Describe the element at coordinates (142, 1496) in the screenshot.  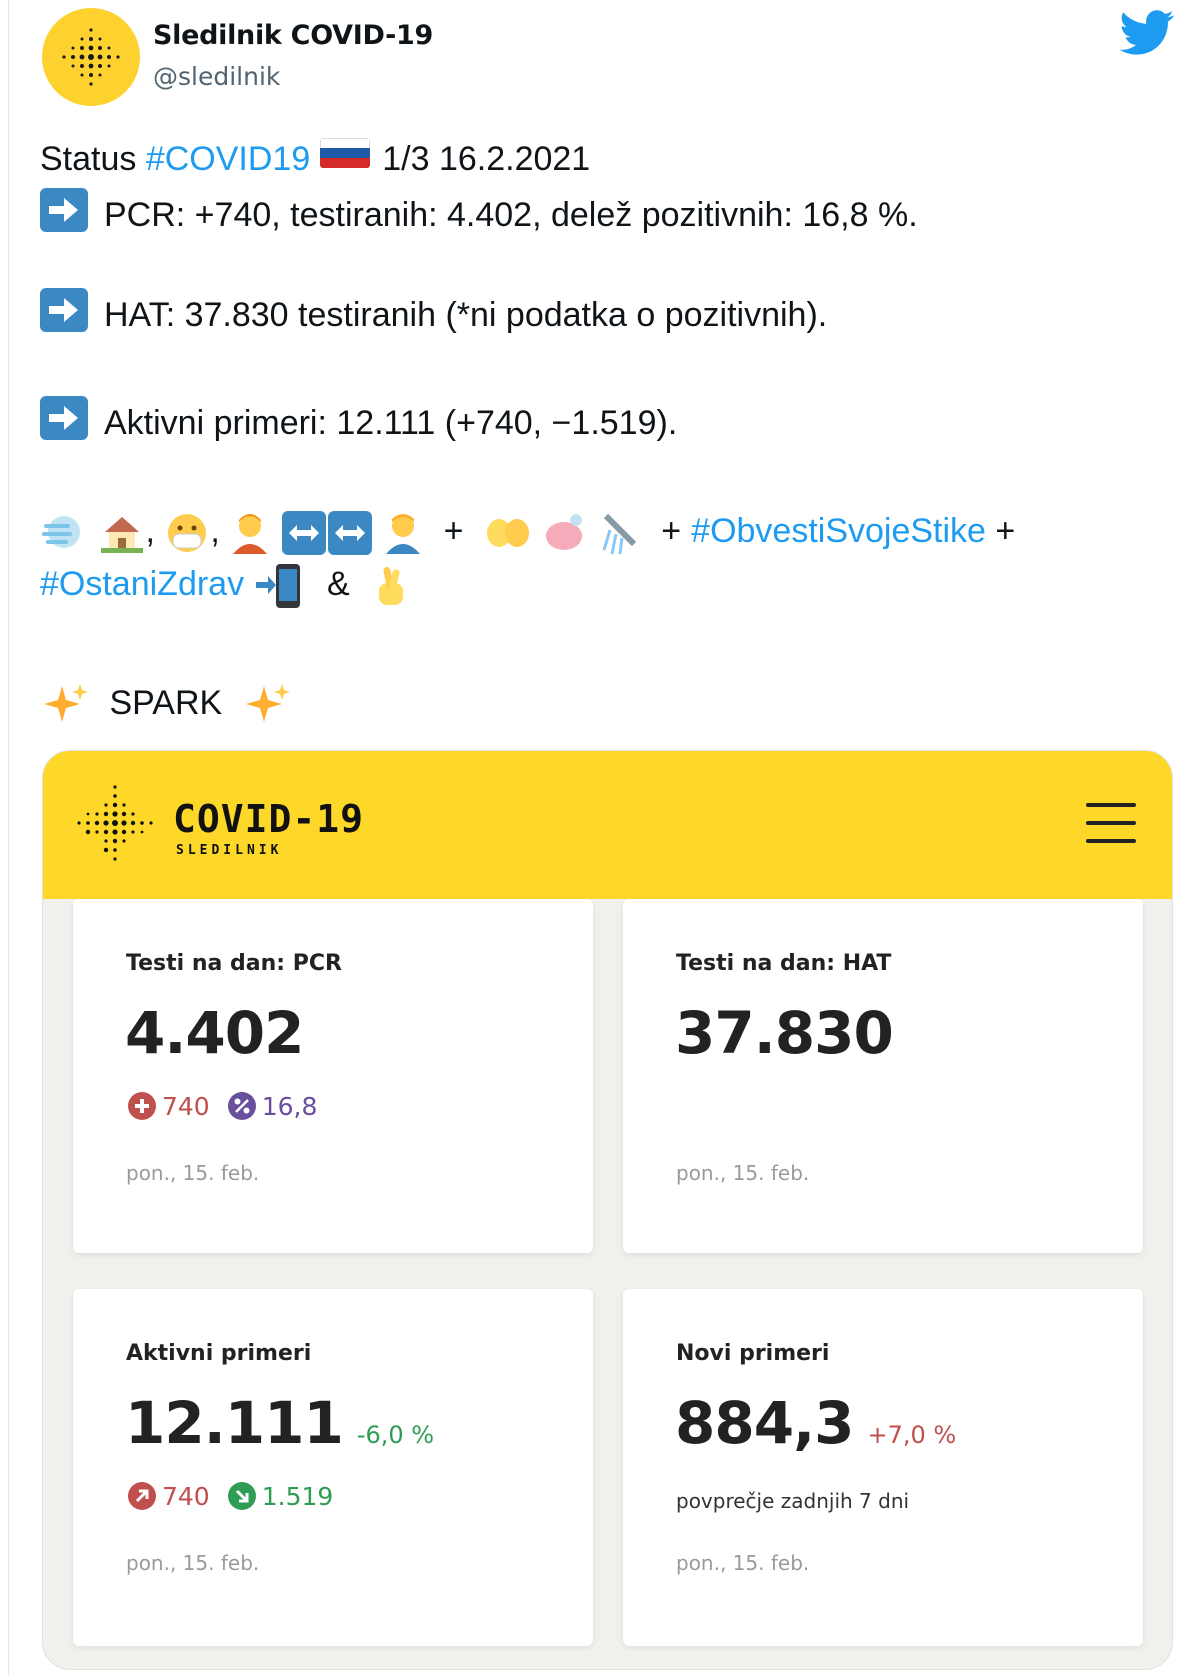
I see `arrow-up-right-circle-icon` at that location.